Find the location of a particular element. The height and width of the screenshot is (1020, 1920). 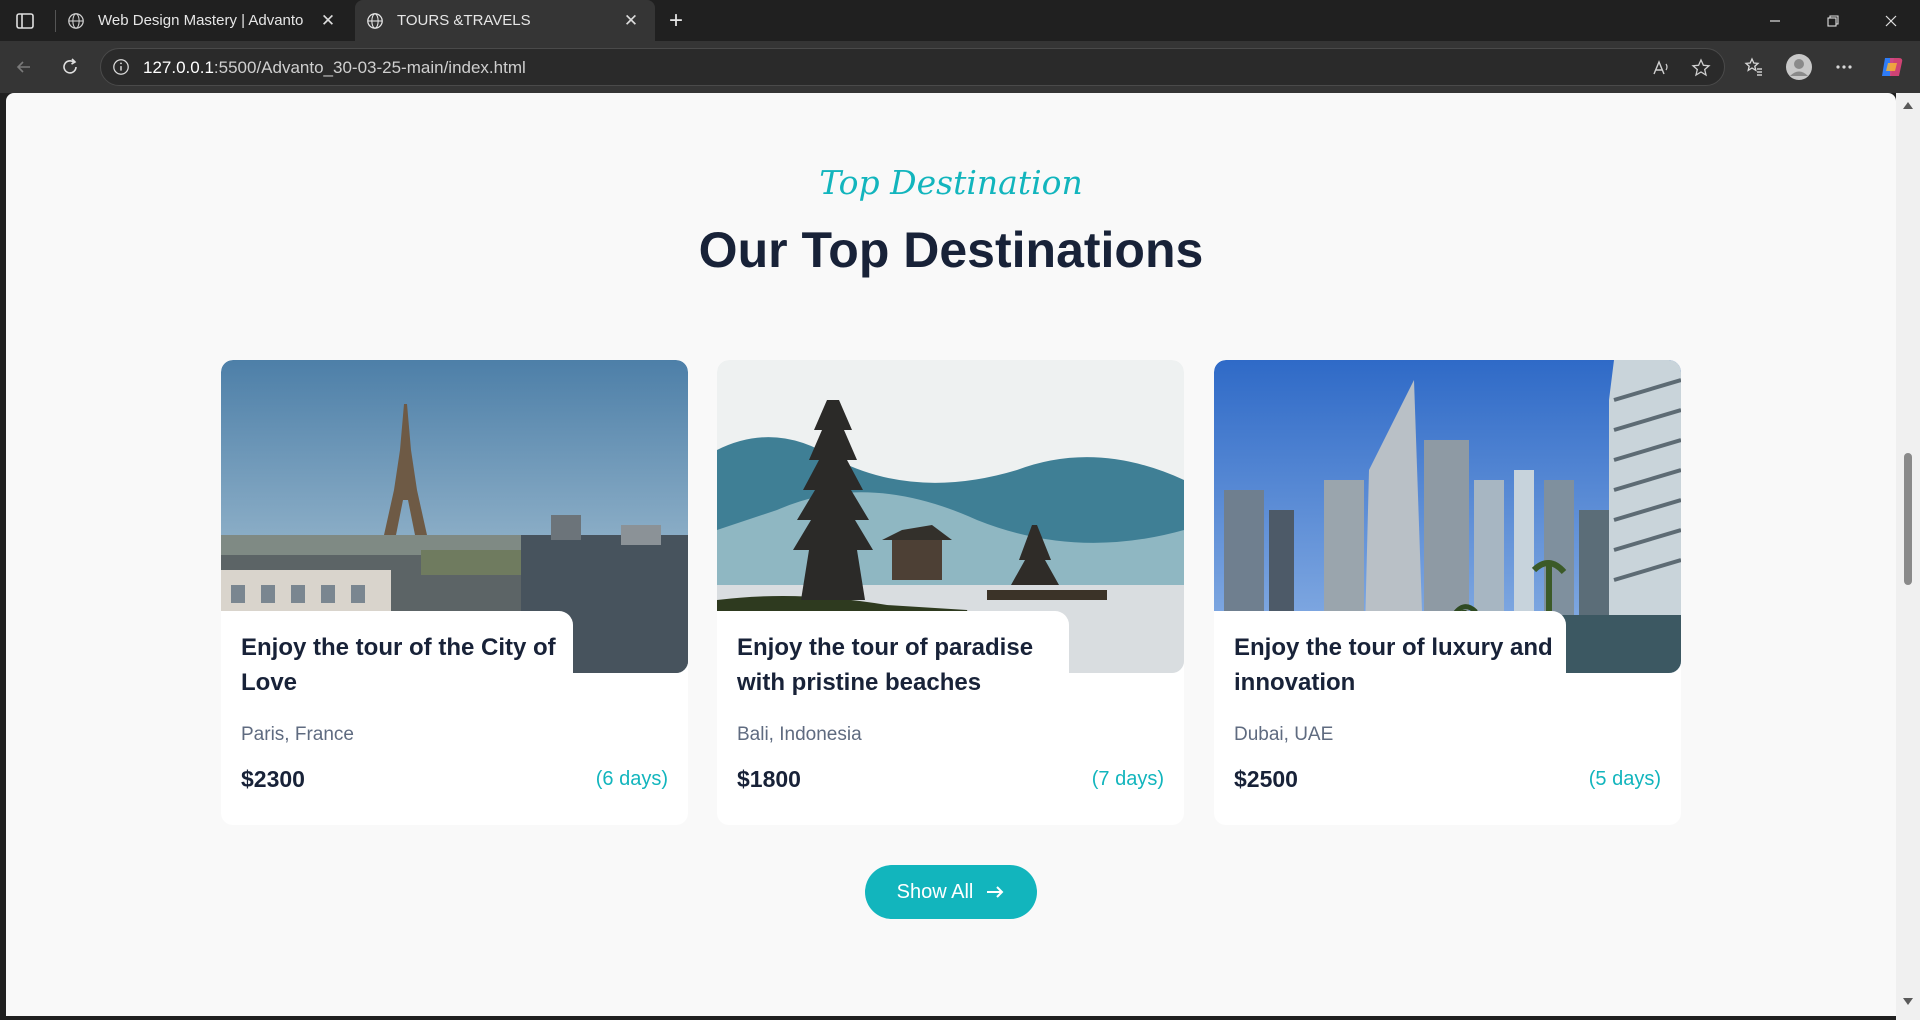

card-title: Enjoy the tour of luxury and innovation is located at coordinates (1393, 665).